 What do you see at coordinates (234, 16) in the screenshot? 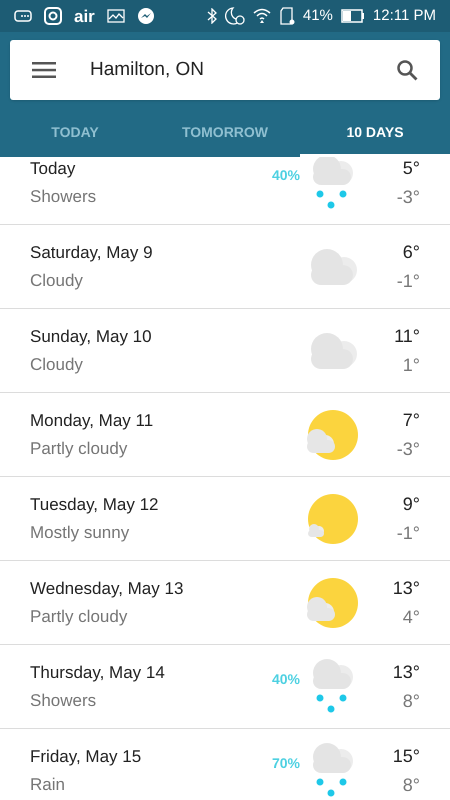
I see `moon-alarm-icon` at bounding box center [234, 16].